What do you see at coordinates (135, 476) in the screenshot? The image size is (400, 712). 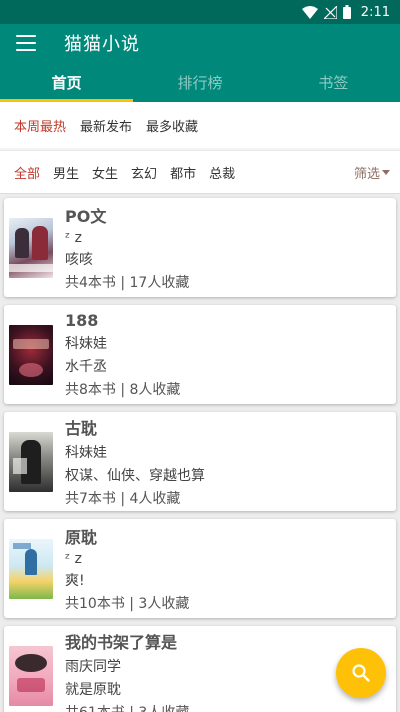 I see `booklist-description: 权谋、仙侠、穿越也算` at bounding box center [135, 476].